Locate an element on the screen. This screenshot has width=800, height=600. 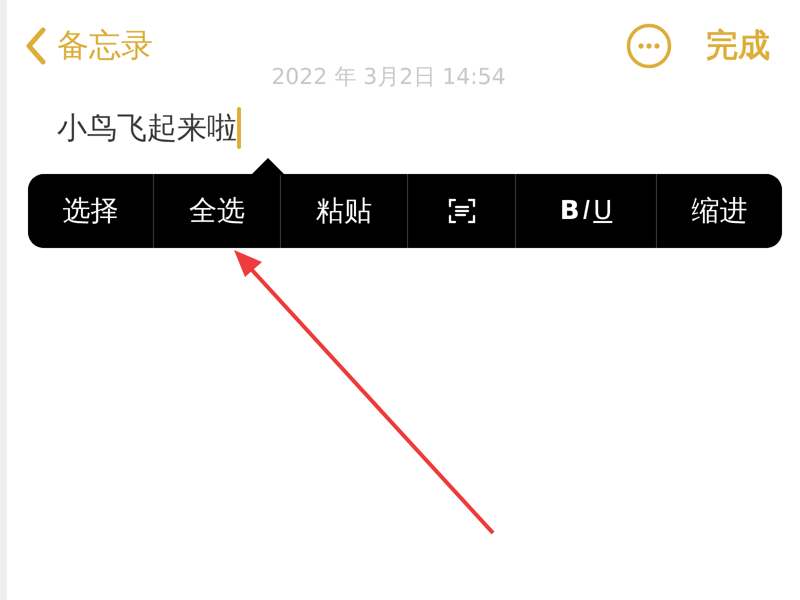
text-cursor is located at coordinates (239, 128).